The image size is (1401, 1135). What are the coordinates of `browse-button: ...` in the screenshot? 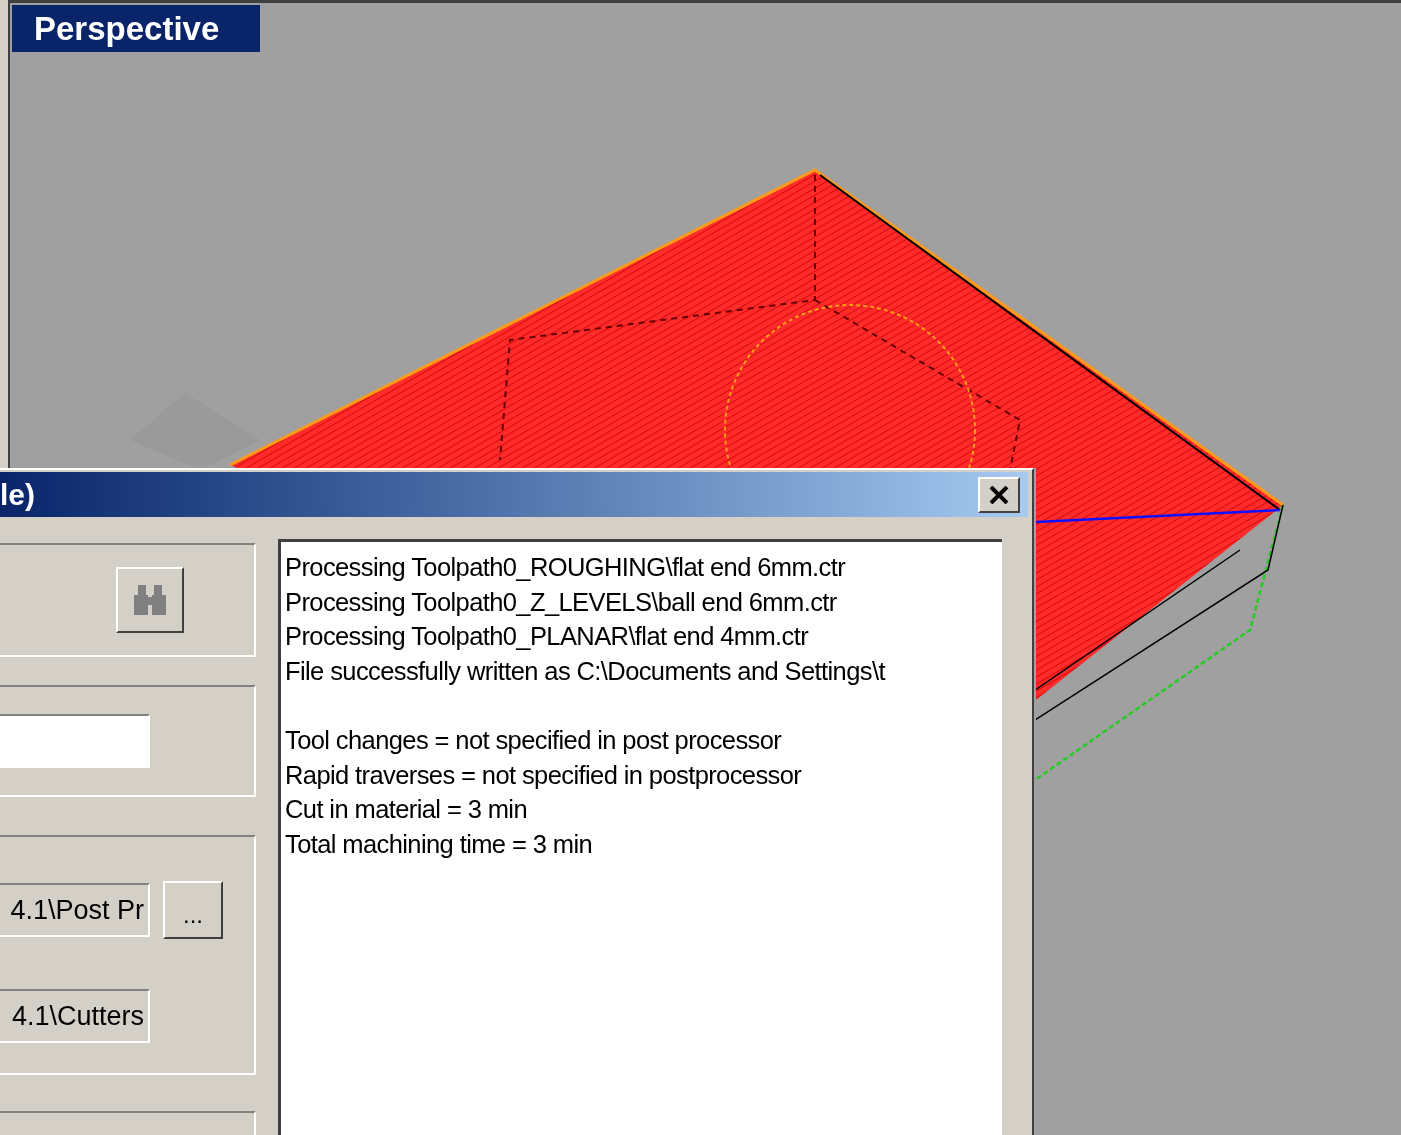 It's located at (193, 910).